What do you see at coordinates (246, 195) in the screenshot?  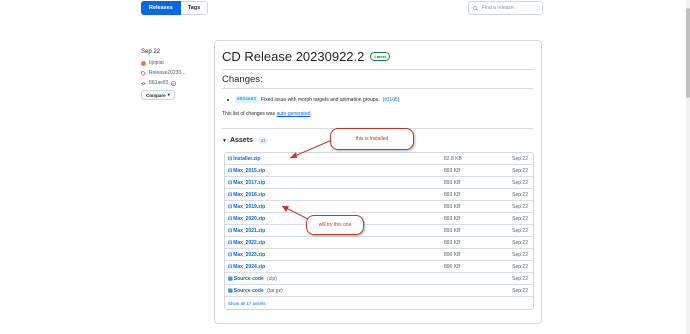 I see `asset-link: ⊡ Max_2018.zip` at bounding box center [246, 195].